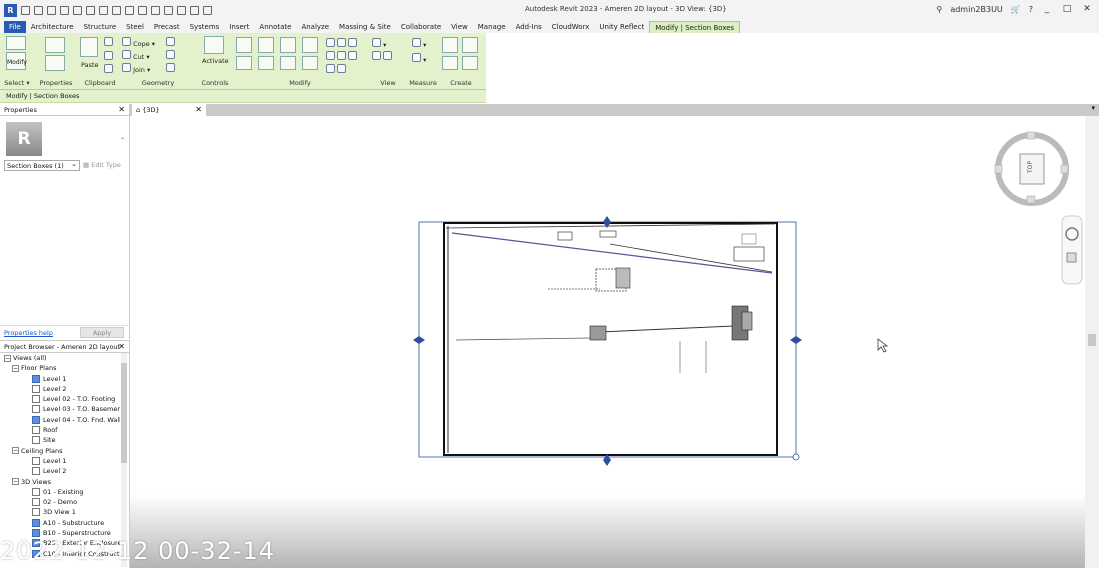 The height and width of the screenshot is (568, 1099). What do you see at coordinates (336, 69) in the screenshot?
I see `delete-icon` at bounding box center [336, 69].